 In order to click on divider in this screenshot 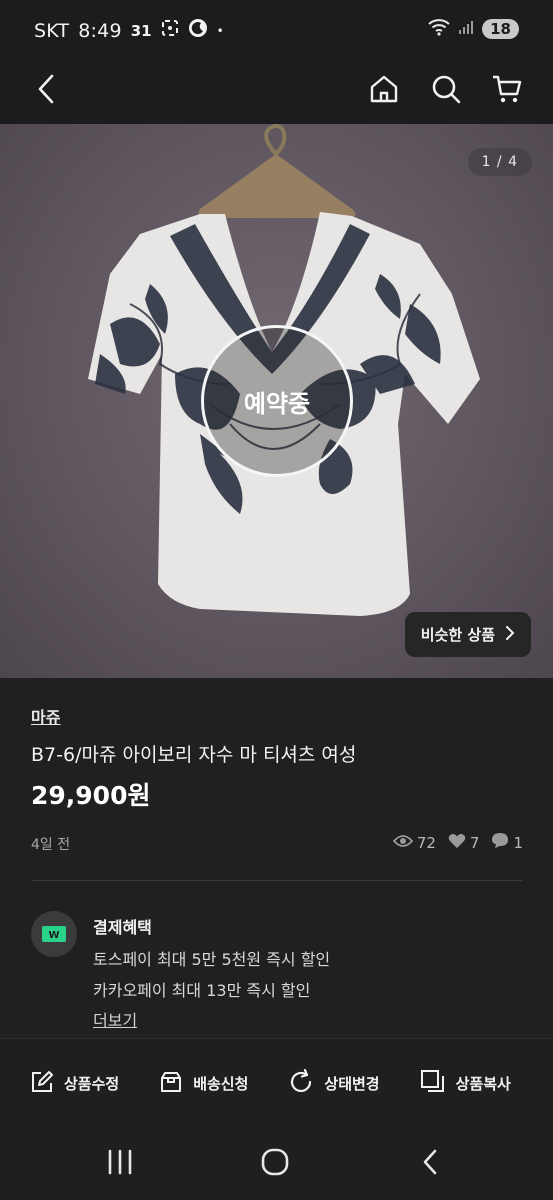, I will do `click(276, 880)`.